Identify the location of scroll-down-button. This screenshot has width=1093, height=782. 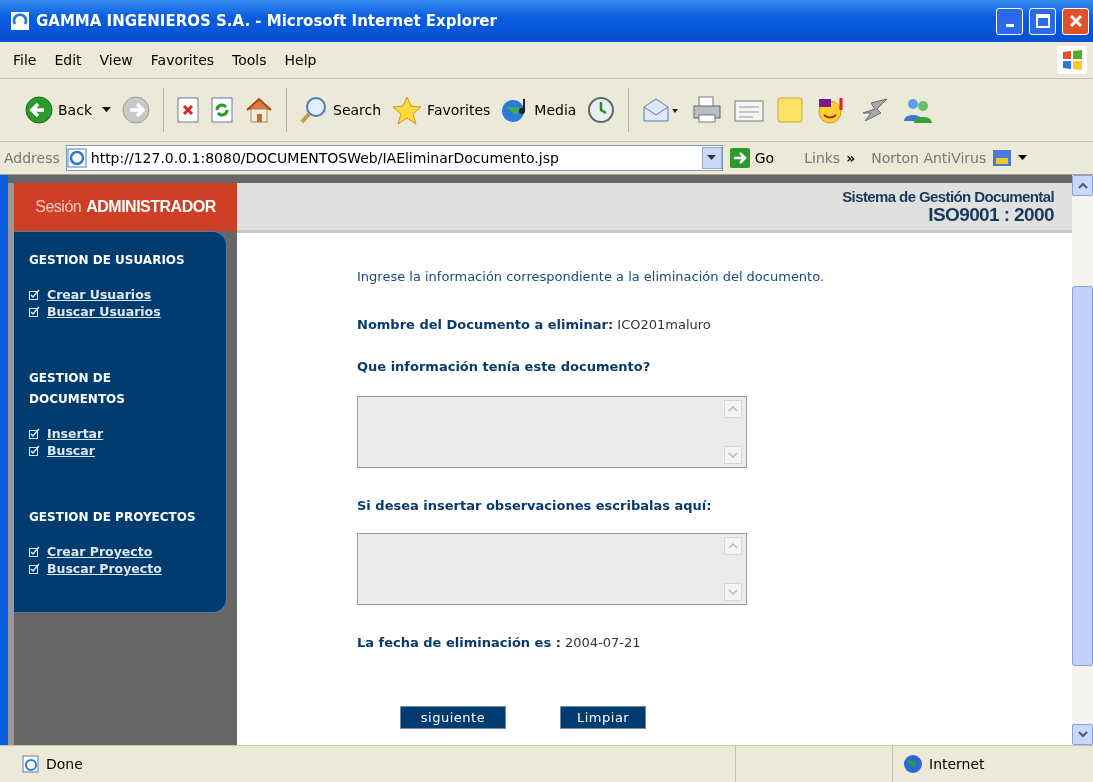
(1082, 734).